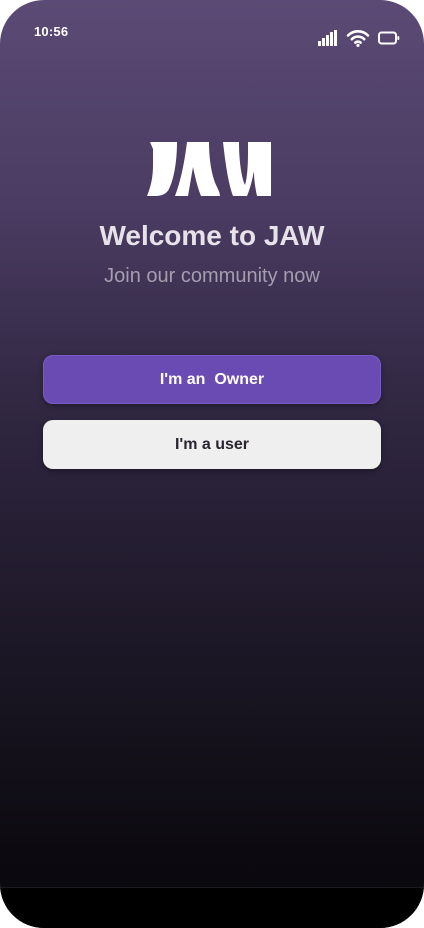  I want to click on status-icons, so click(359, 40).